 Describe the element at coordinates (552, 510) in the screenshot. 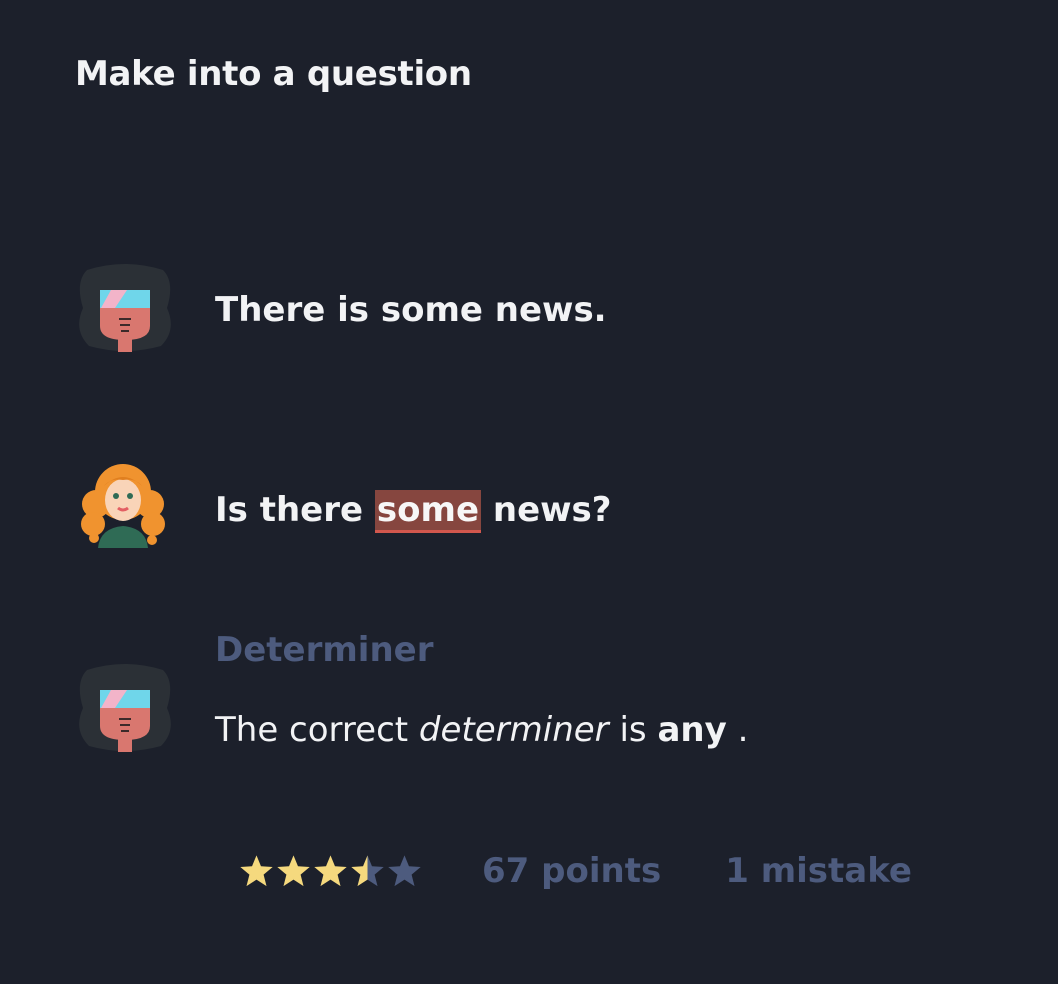

I see `answer-text-after: news?` at that location.